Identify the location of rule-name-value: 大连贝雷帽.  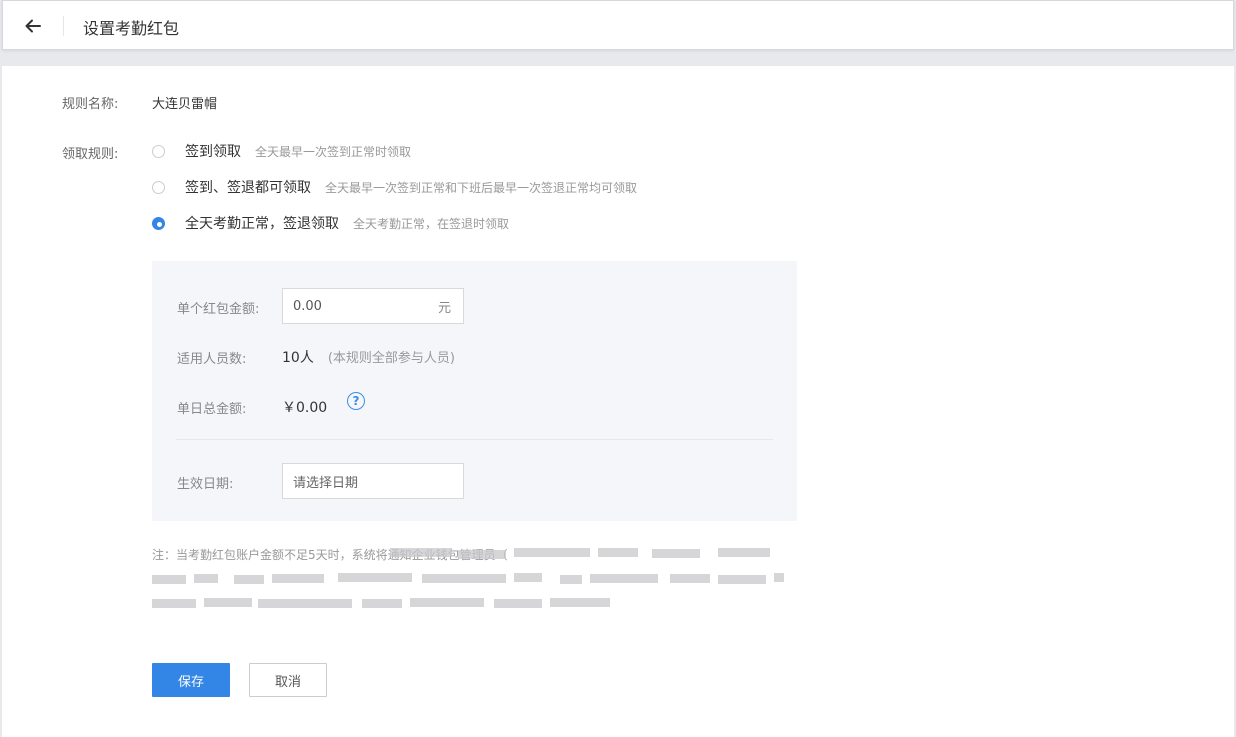
(185, 104).